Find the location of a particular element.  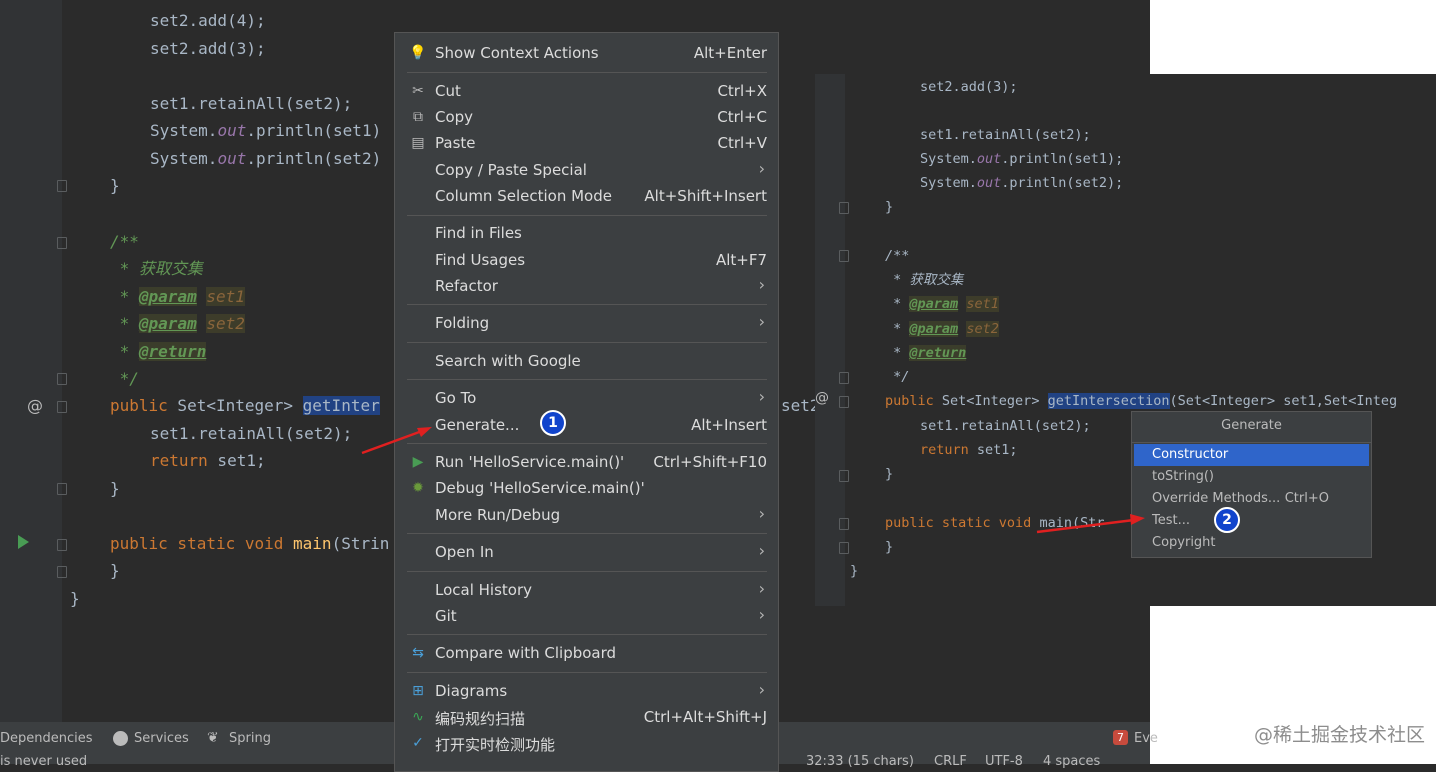

arrow-to-test is located at coordinates (1085, 526).